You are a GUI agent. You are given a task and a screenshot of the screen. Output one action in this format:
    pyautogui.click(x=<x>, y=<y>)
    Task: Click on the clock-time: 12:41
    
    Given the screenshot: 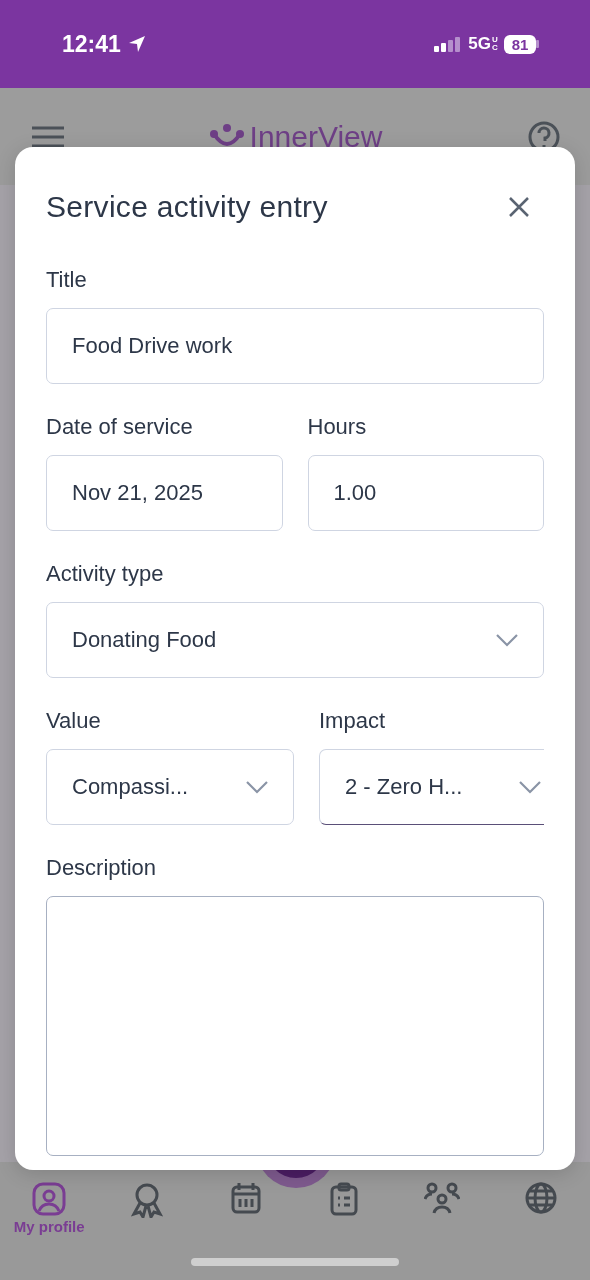 What is the action you would take?
    pyautogui.click(x=91, y=44)
    